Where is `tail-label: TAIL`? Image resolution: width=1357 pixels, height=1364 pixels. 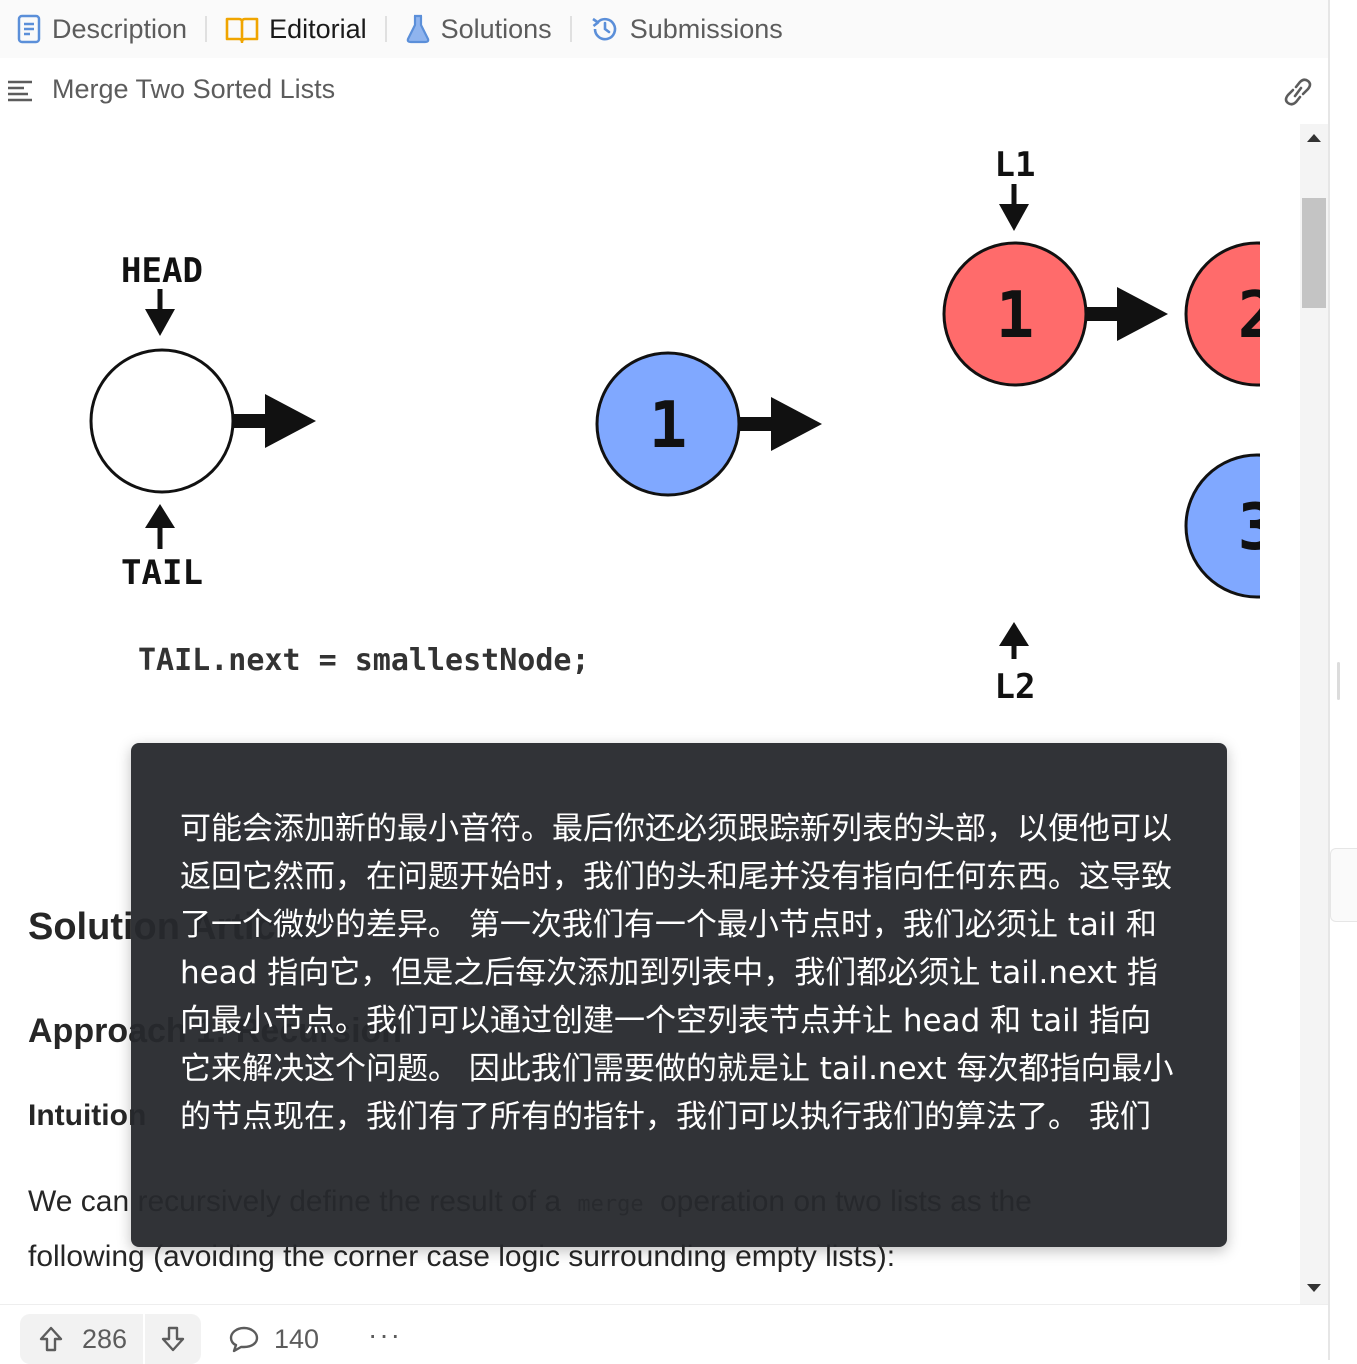 tail-label: TAIL is located at coordinates (162, 573).